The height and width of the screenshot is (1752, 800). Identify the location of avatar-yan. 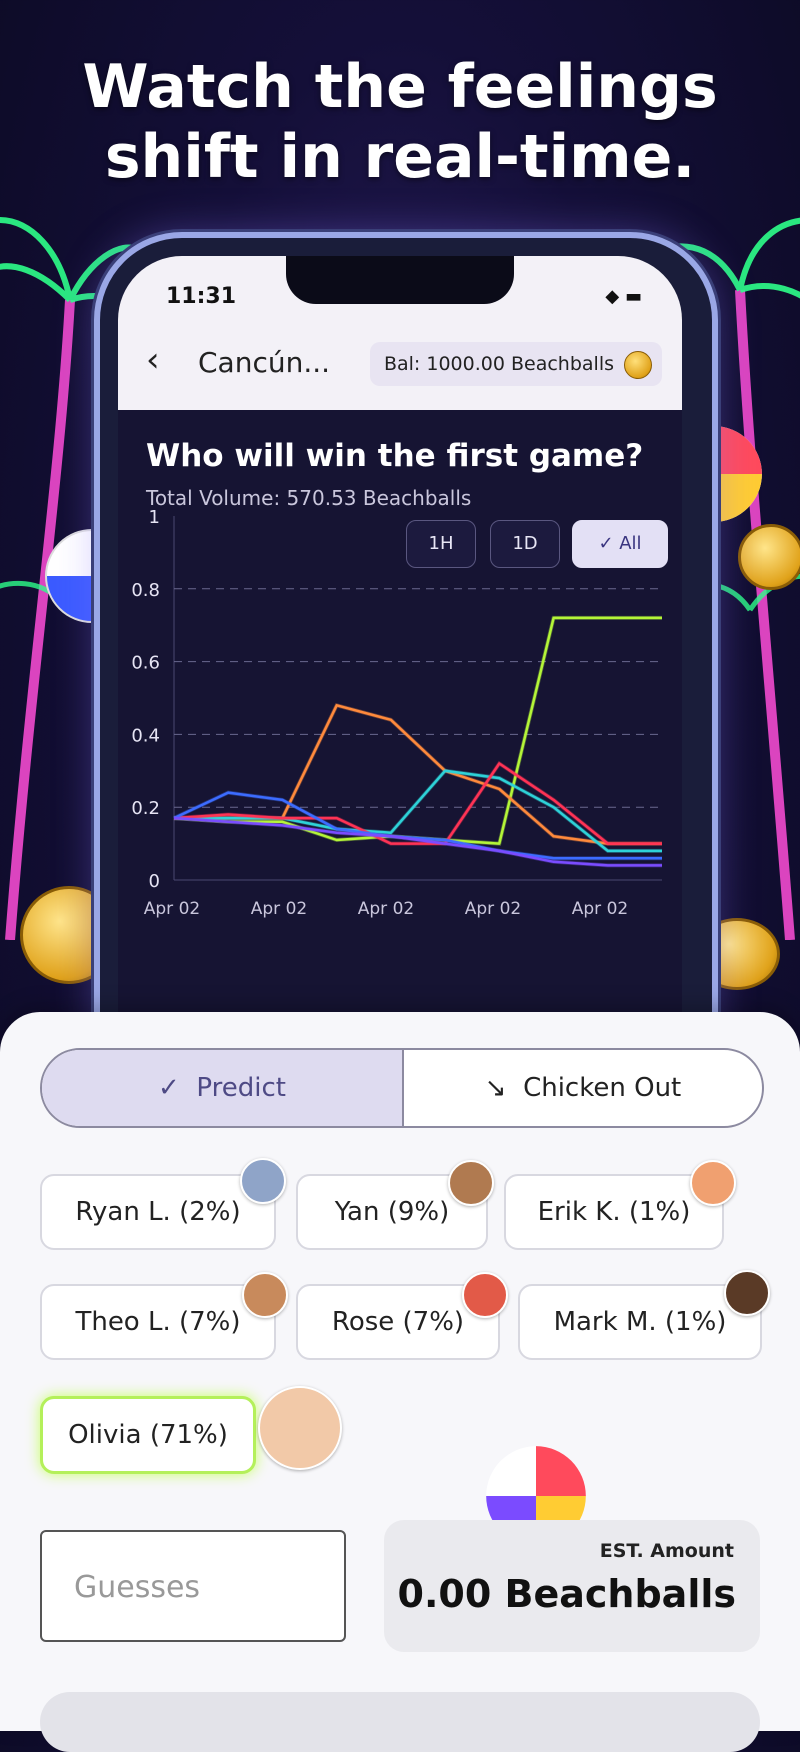
(471, 1183).